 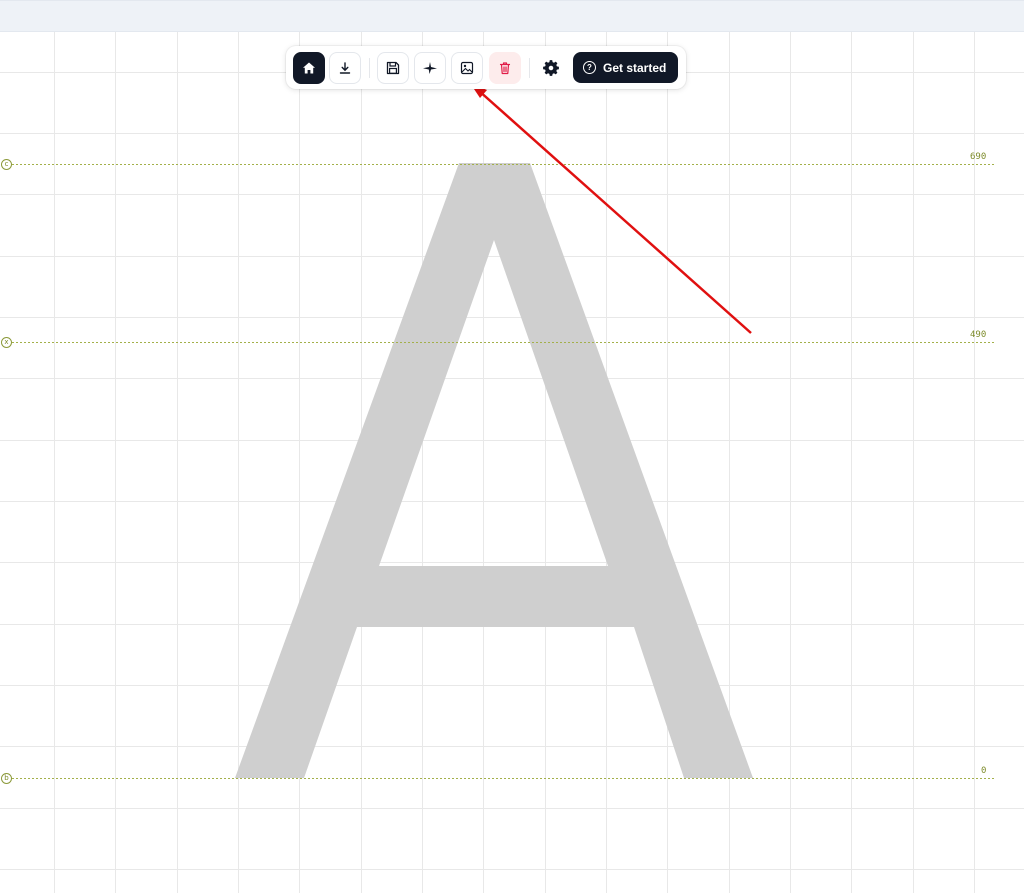 I want to click on download-icon, so click(x=345, y=68).